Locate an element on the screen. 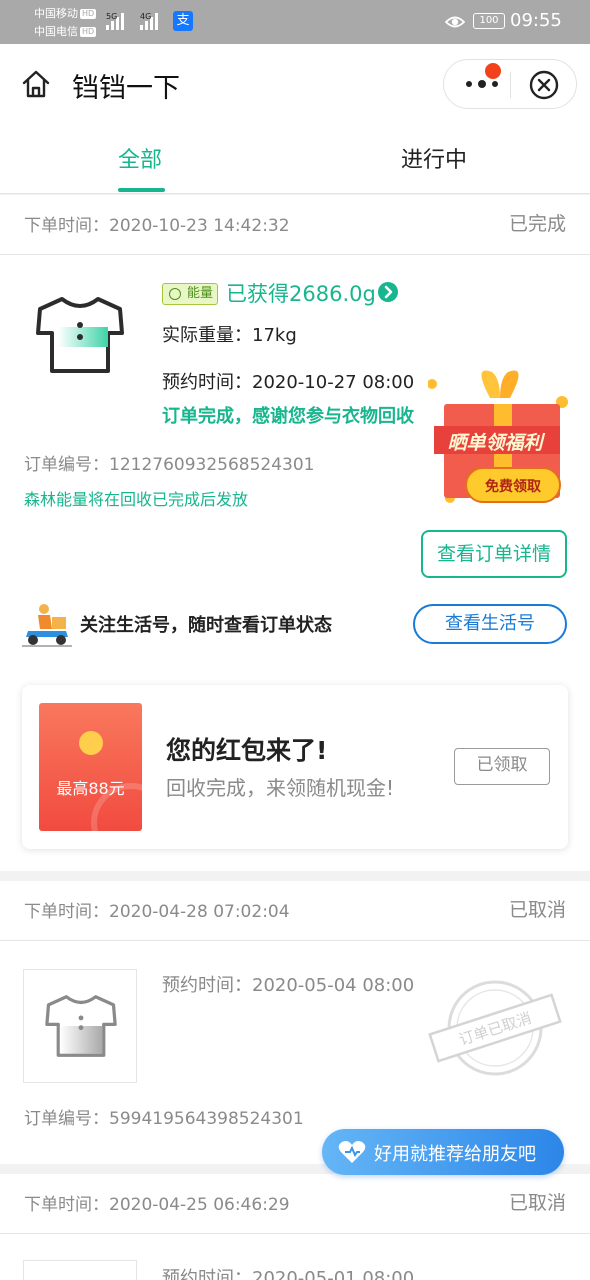  carrier-1-name: 中国移动 is located at coordinates (56, 13).